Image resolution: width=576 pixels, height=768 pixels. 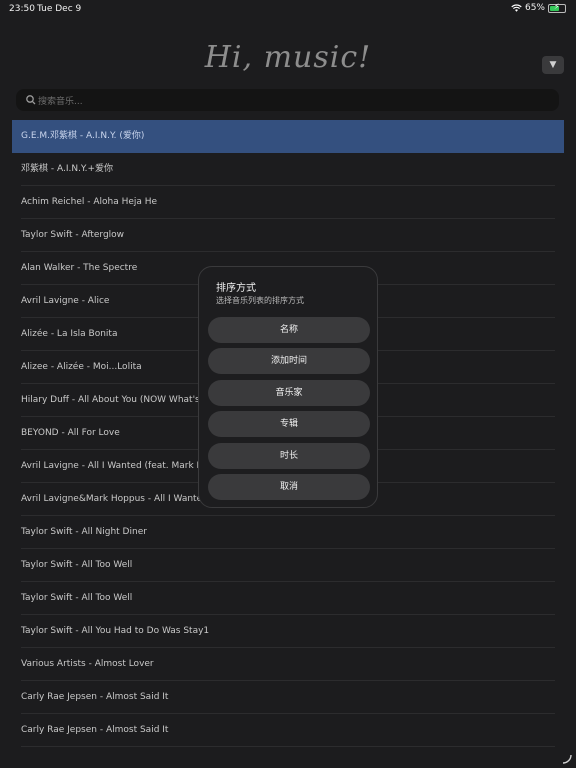 What do you see at coordinates (288, 532) in the screenshot?
I see `song-list-item: Taylor Swift - All Night Diner` at bounding box center [288, 532].